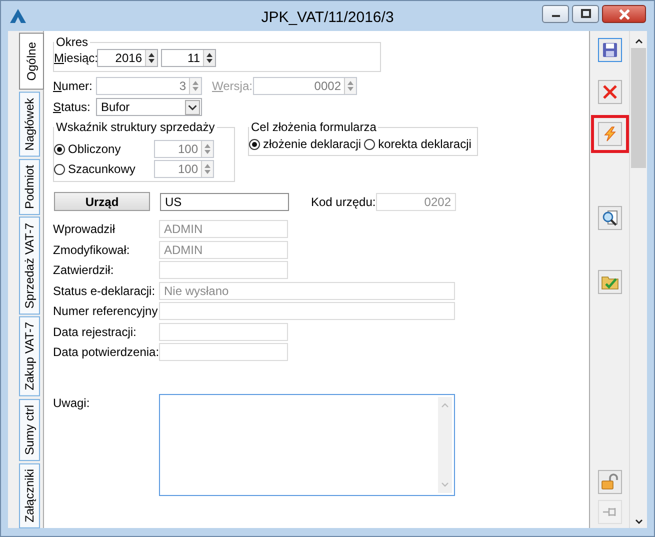 This screenshot has height=537, width=655. I want to click on minimize-button, so click(555, 14).